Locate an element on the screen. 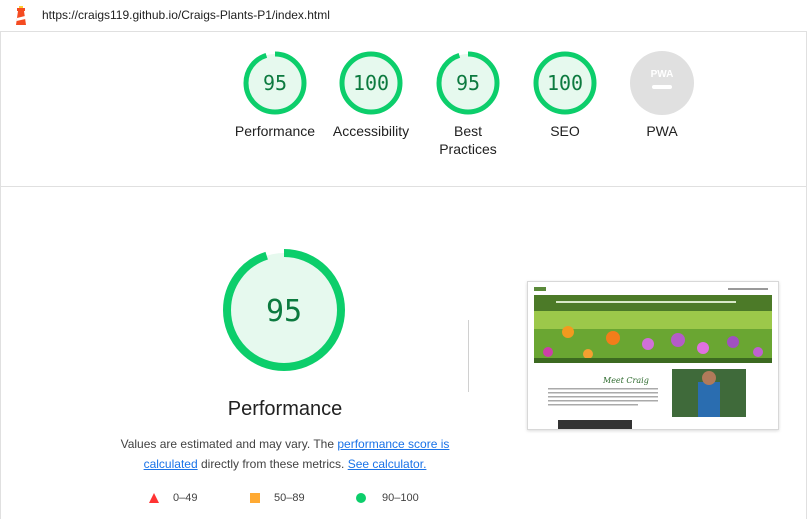 This screenshot has width=807, height=519. gauge-accessibility: 100 Accessibility is located at coordinates (371, 95).